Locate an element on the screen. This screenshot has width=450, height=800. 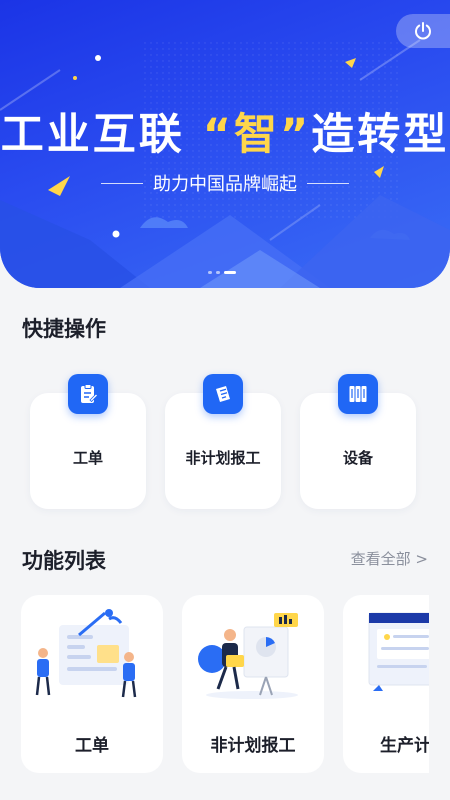
subtitle-divider-left is located at coordinates (122, 183).